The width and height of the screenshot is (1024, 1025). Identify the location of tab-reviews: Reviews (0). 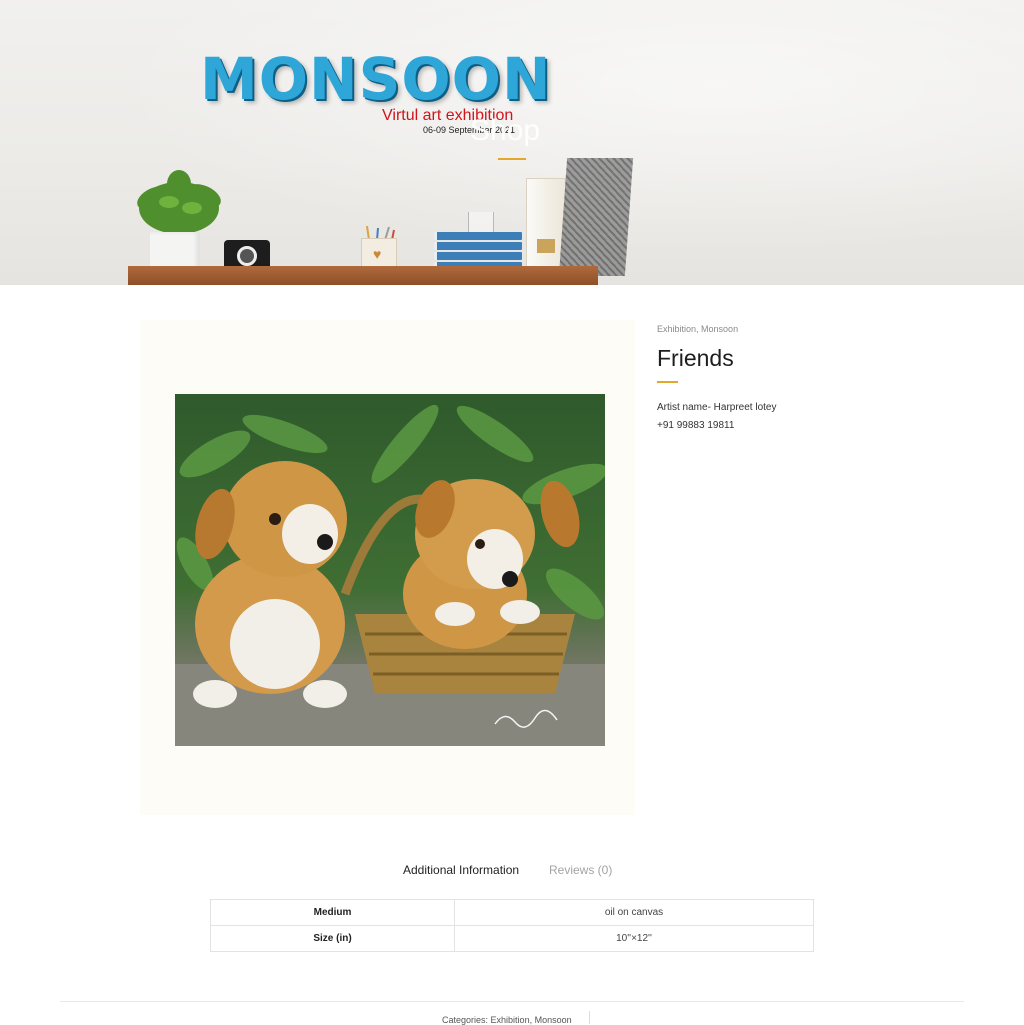
(580, 870).